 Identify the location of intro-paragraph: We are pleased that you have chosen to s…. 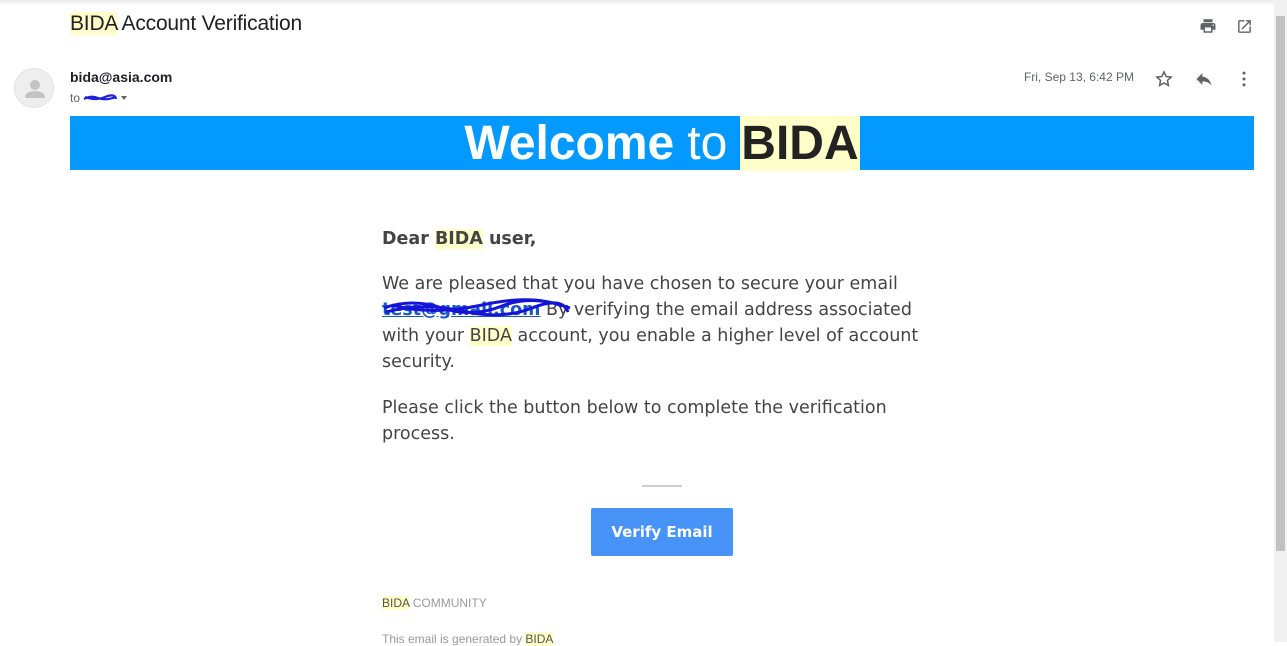
(652, 323).